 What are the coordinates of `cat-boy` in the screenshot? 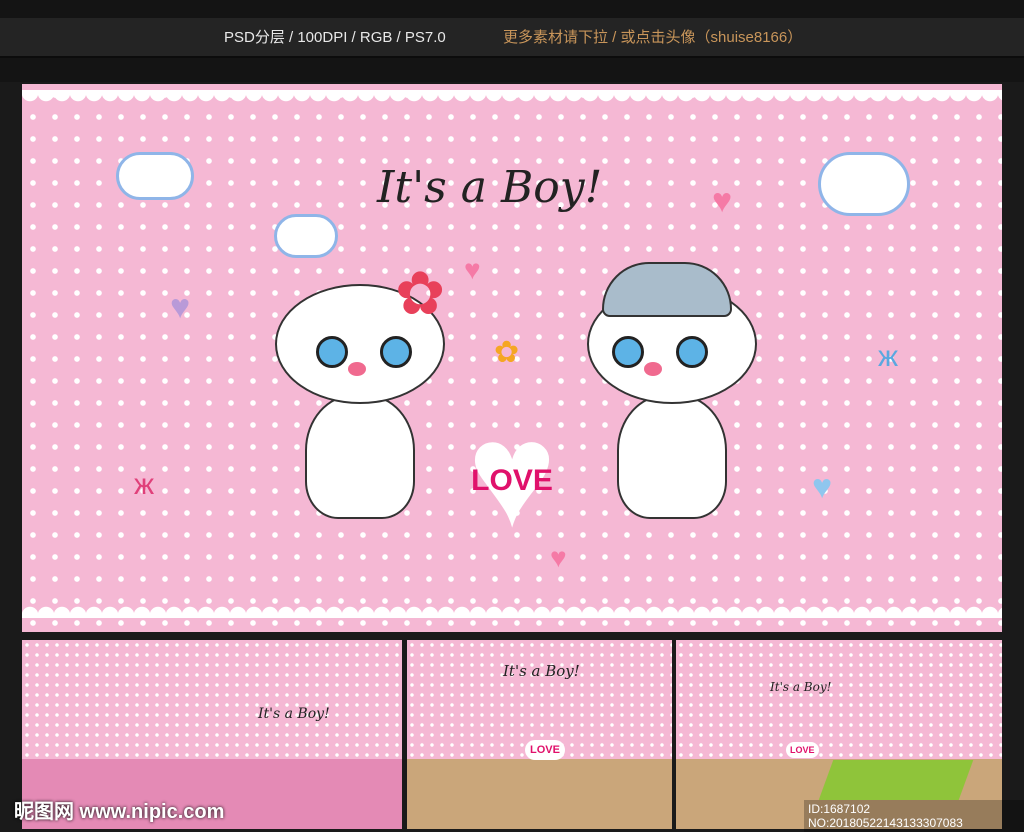 It's located at (667, 398).